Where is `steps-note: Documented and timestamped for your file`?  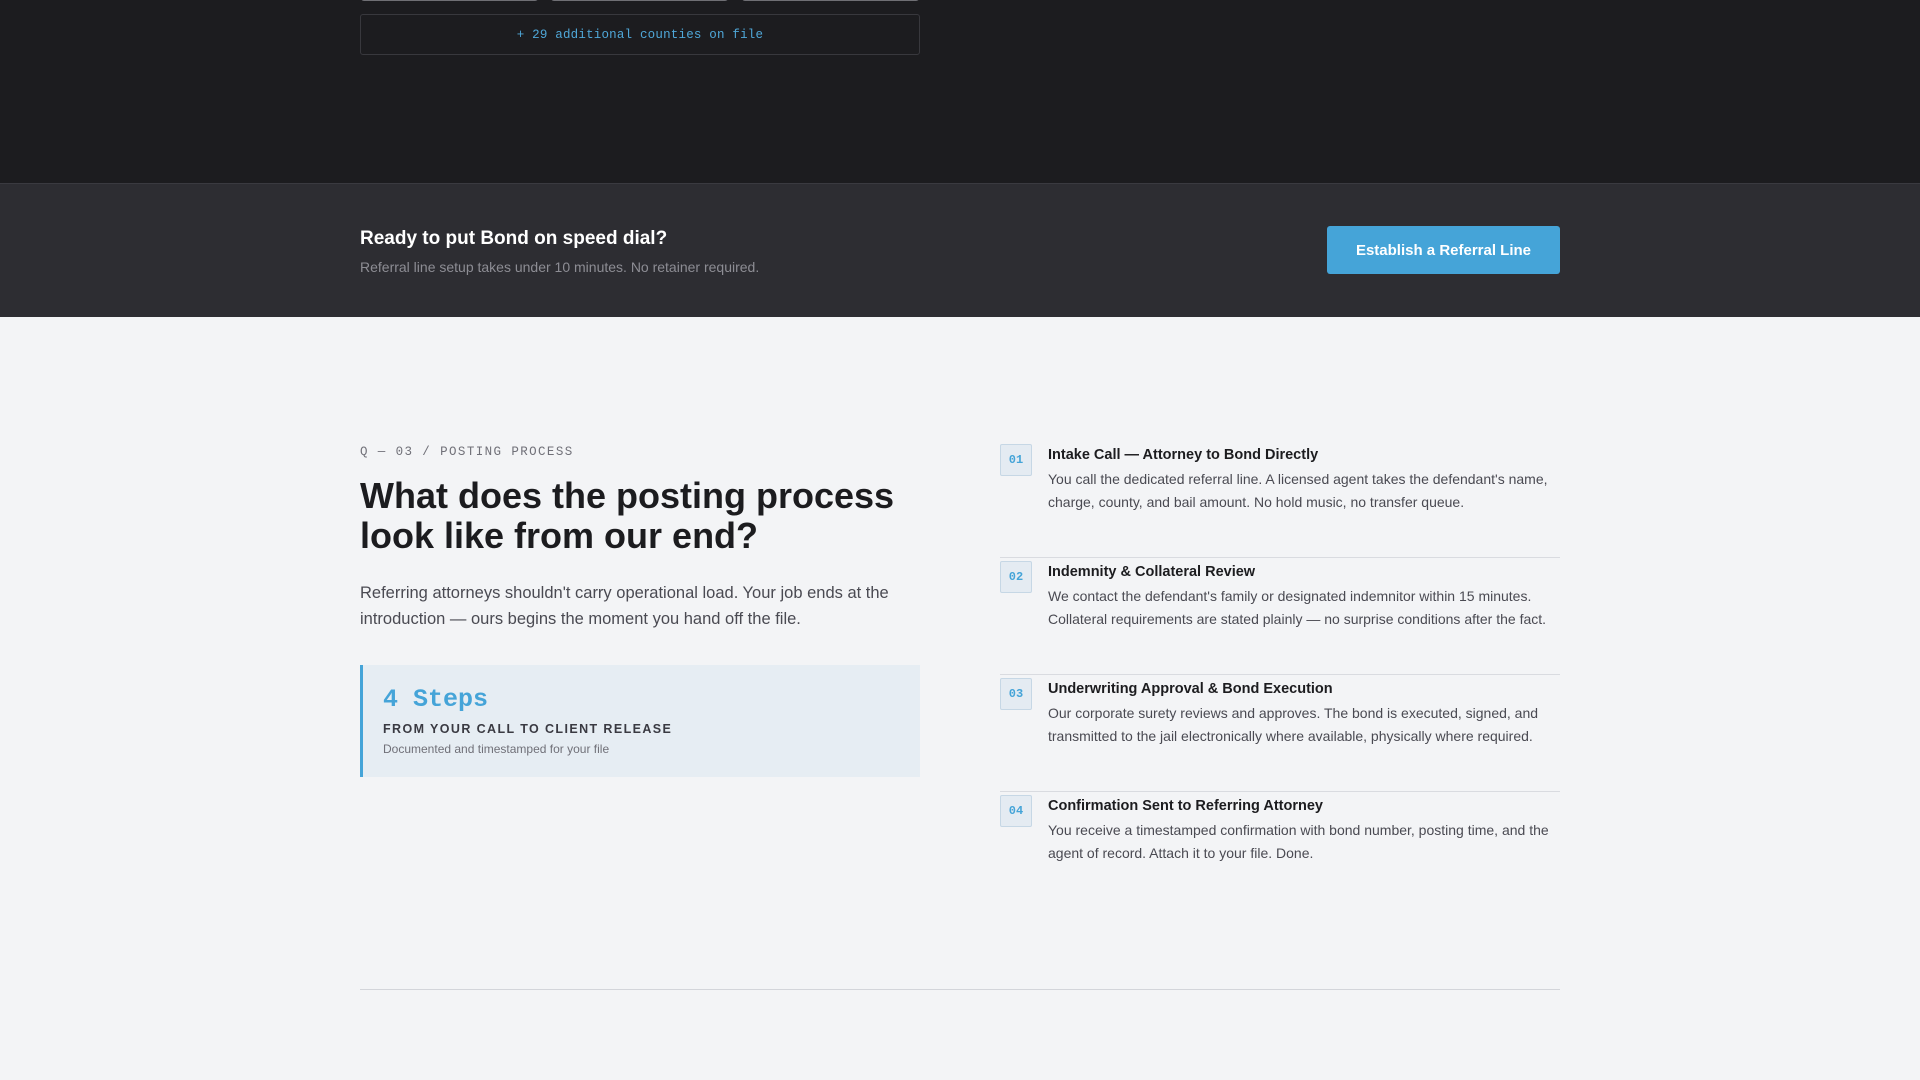 steps-note: Documented and timestamped for your file is located at coordinates (496, 749).